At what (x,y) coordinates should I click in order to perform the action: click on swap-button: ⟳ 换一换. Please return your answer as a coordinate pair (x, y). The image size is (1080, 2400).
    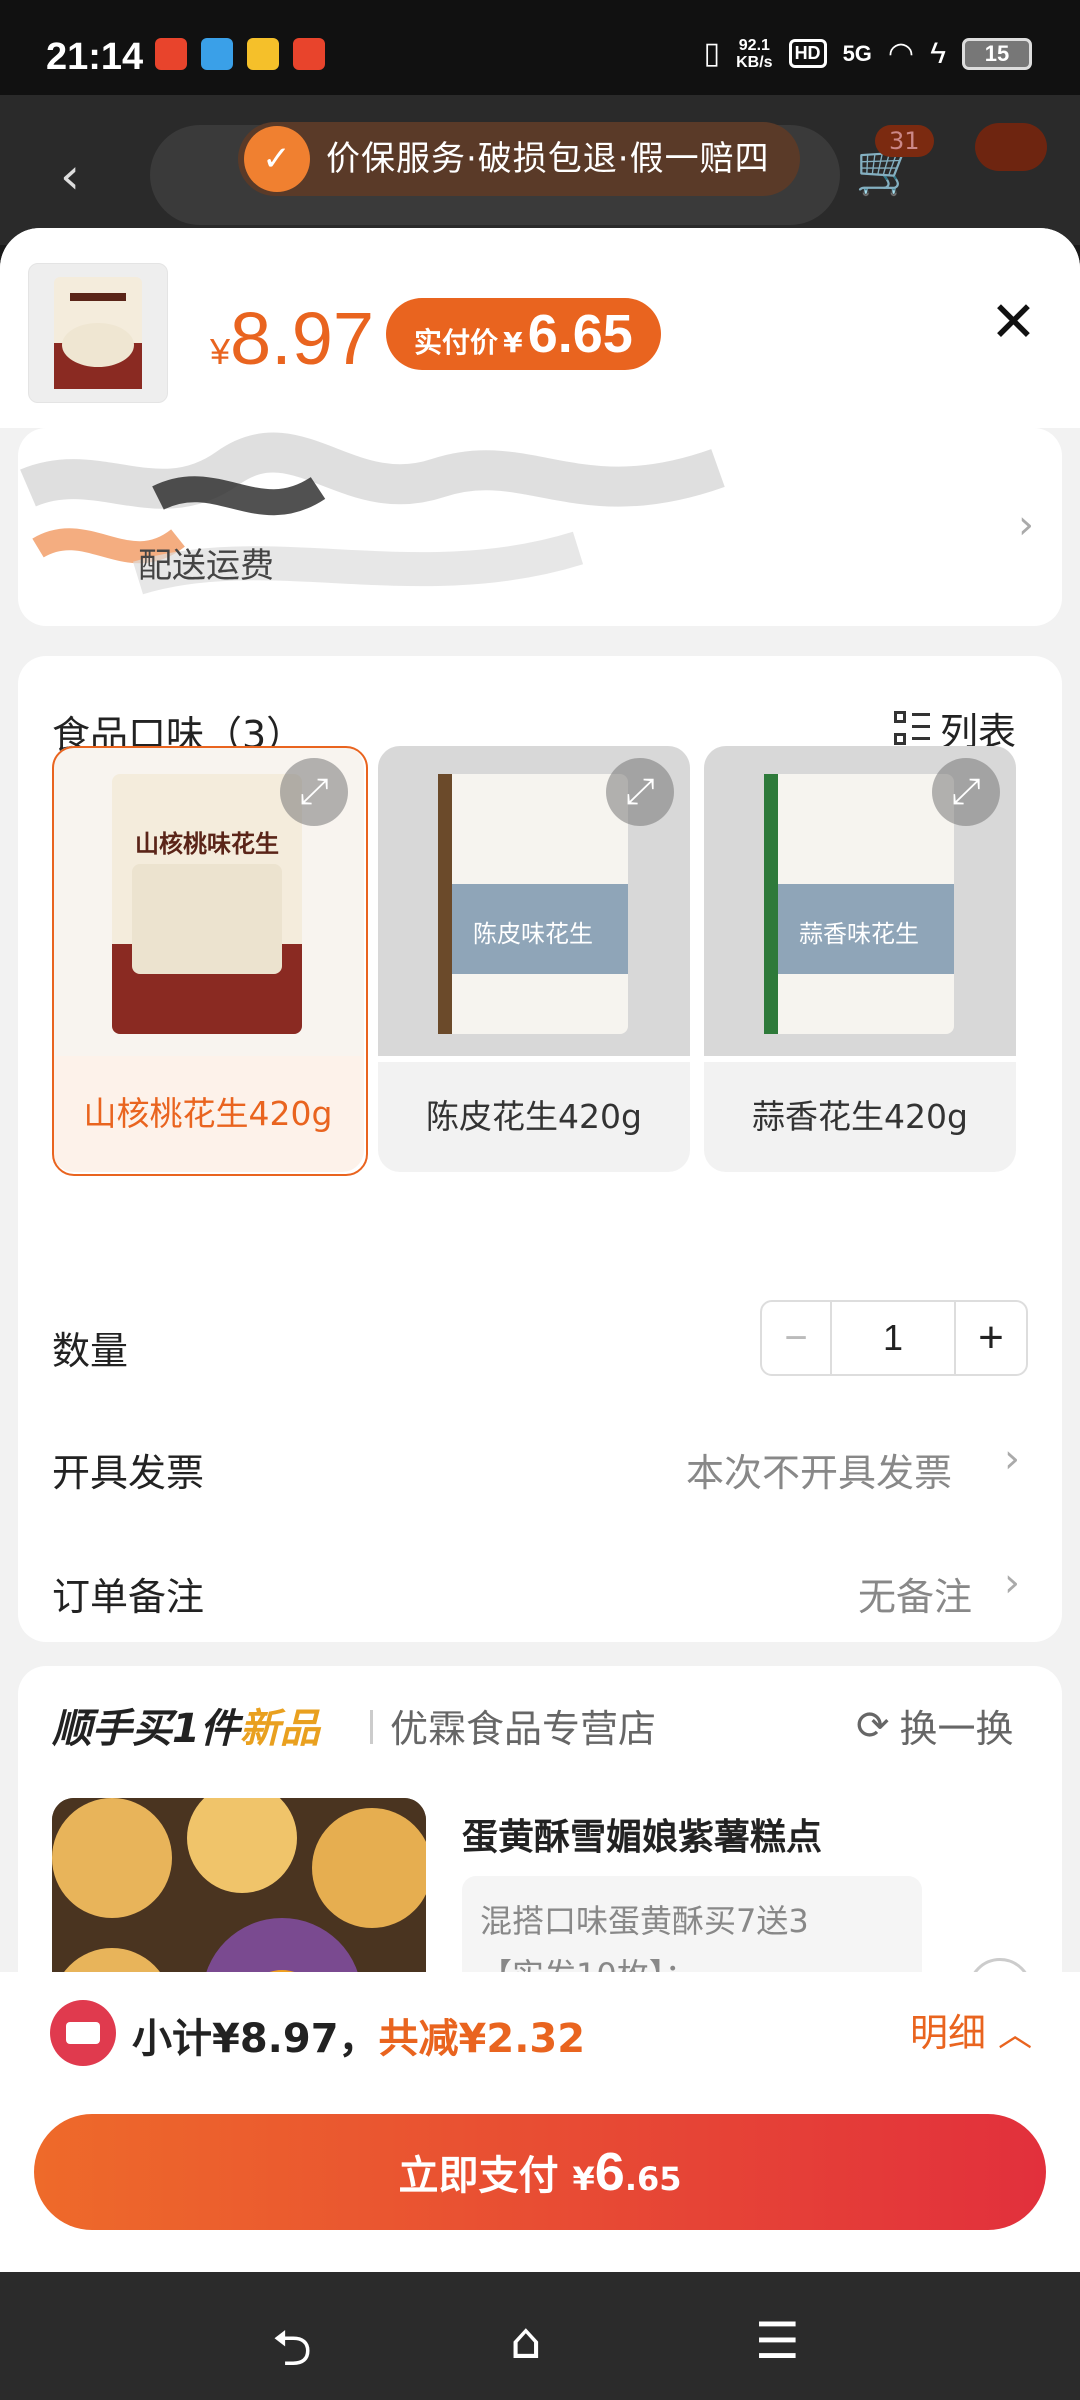
    Looking at the image, I should click on (935, 1725).